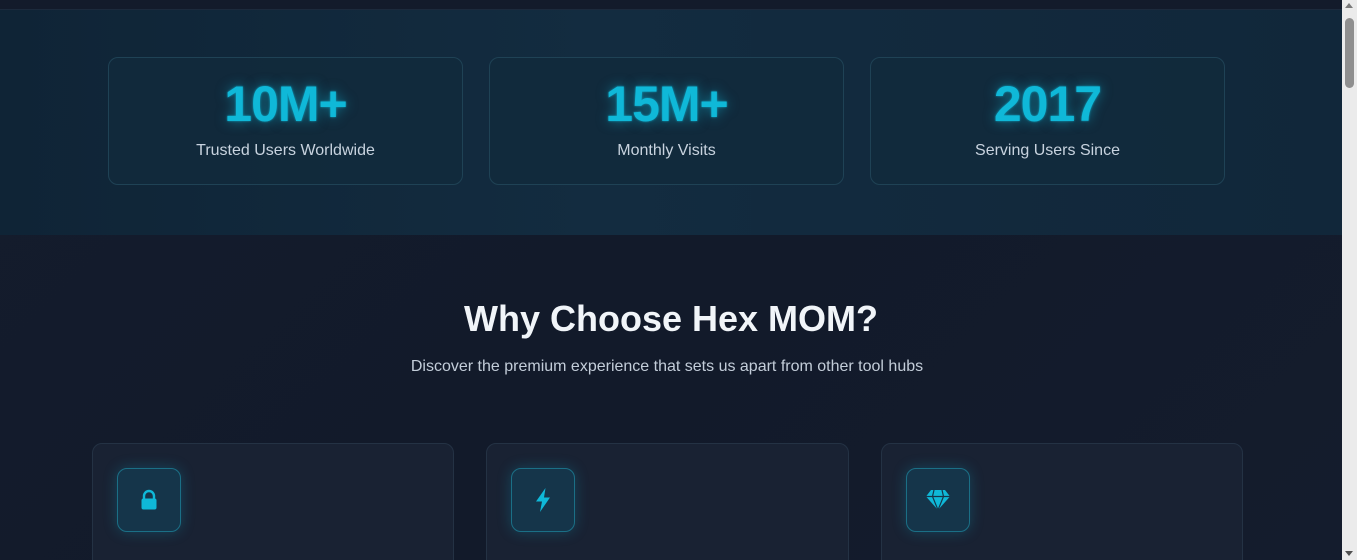 The image size is (1357, 560). I want to click on scroll-up-arrow-icon, so click(1349, 5).